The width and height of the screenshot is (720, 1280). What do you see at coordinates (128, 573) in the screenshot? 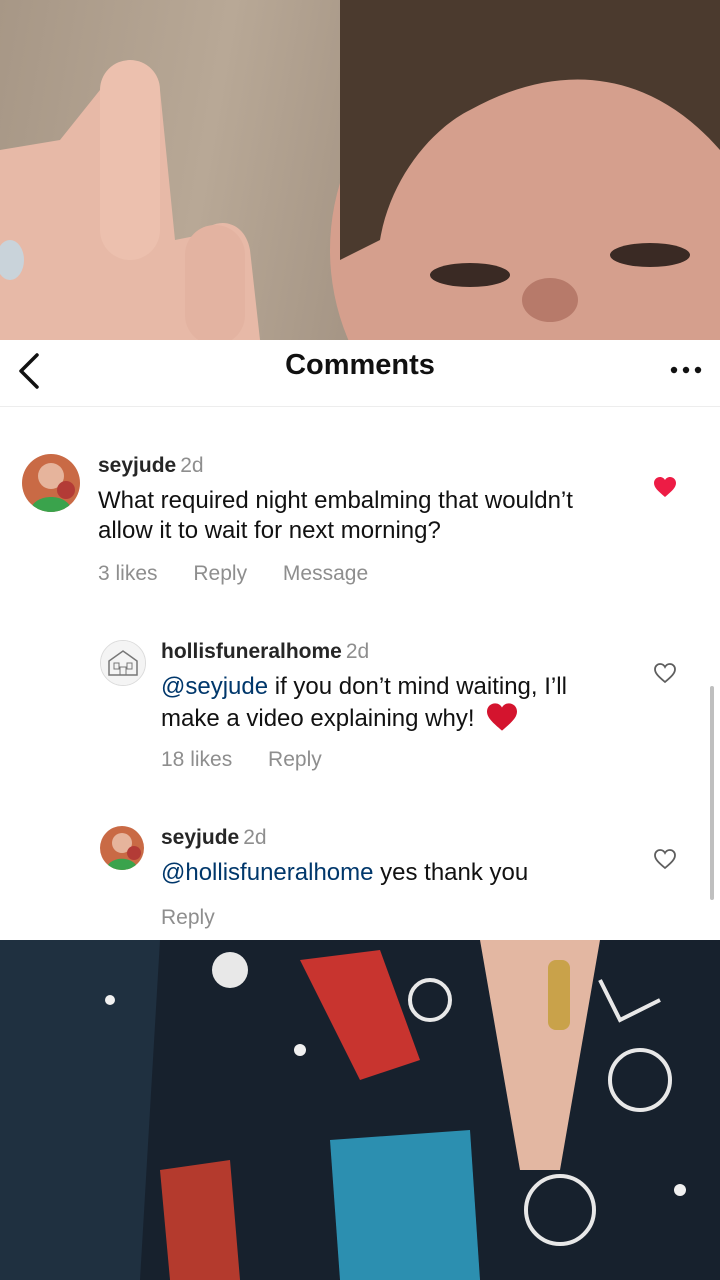
I see `likes-count: 3 likes` at bounding box center [128, 573].